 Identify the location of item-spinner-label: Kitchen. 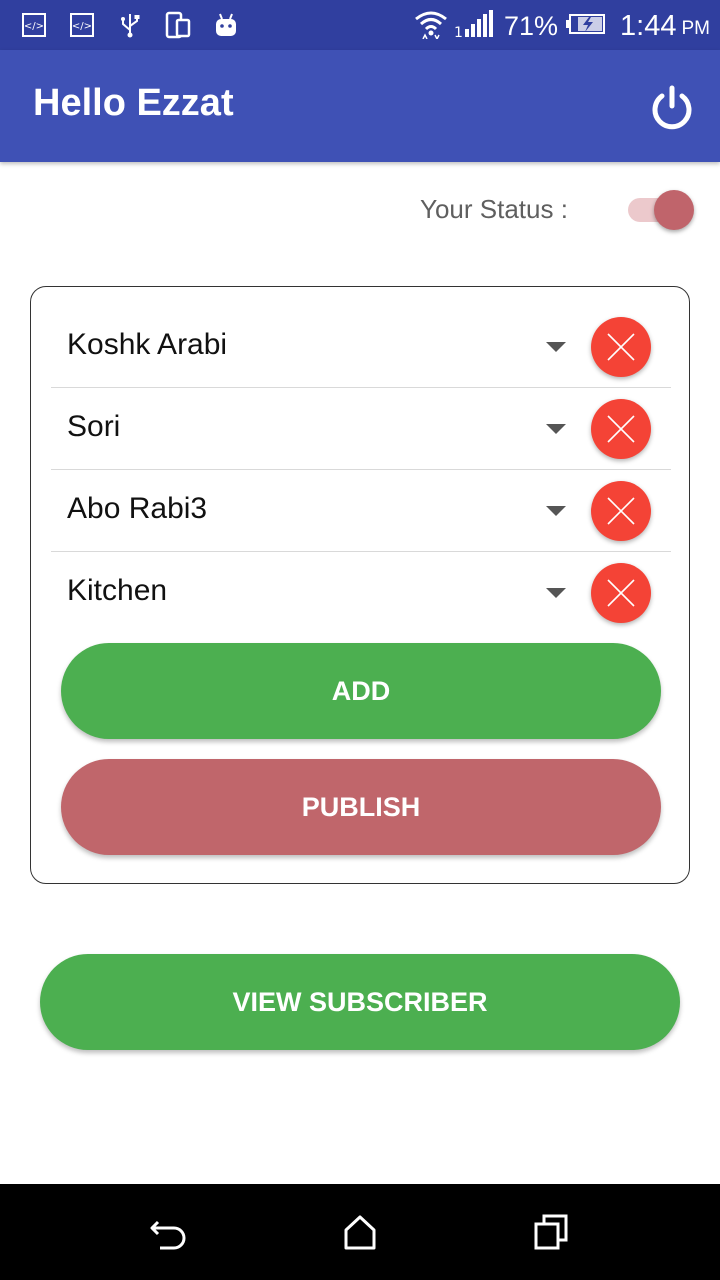
(117, 591).